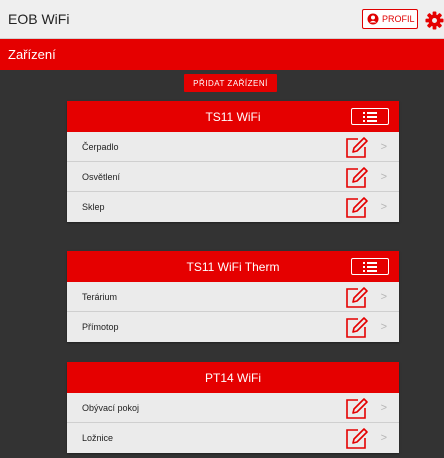  Describe the element at coordinates (233, 147) in the screenshot. I see `list-item: Čerpadlo >` at that location.